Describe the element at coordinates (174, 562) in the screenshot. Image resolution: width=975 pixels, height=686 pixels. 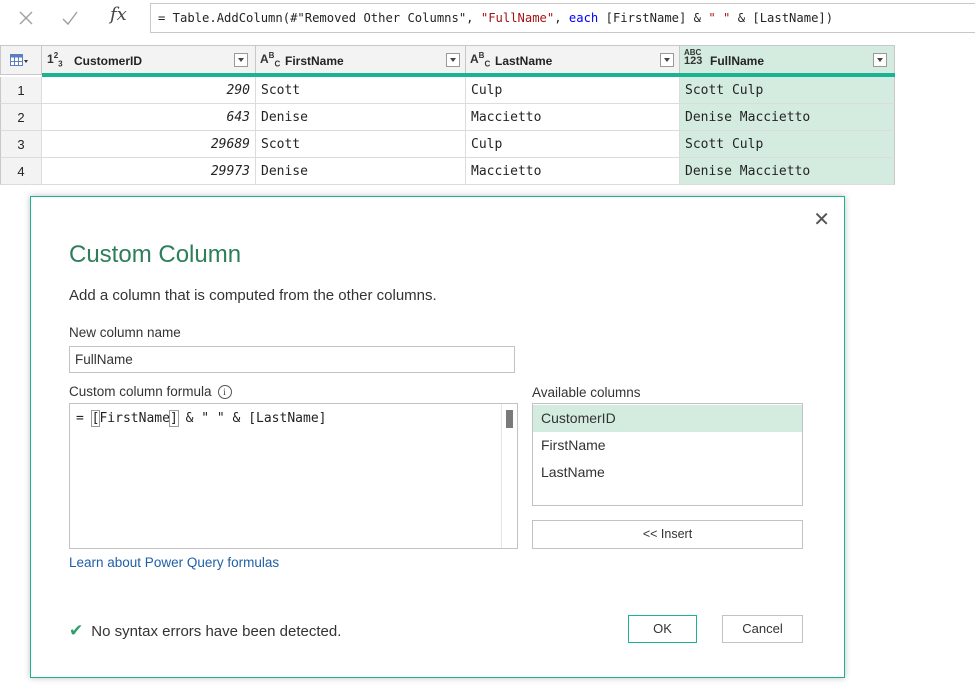
I see `learn-formulas-link: Learn about Power Query formulas` at that location.